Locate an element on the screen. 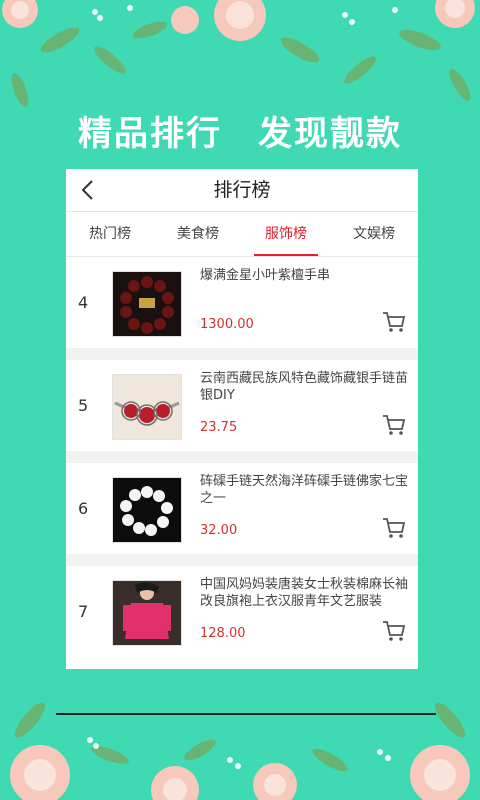 The width and height of the screenshot is (480, 800). page-title: 排行榜 is located at coordinates (242, 190).